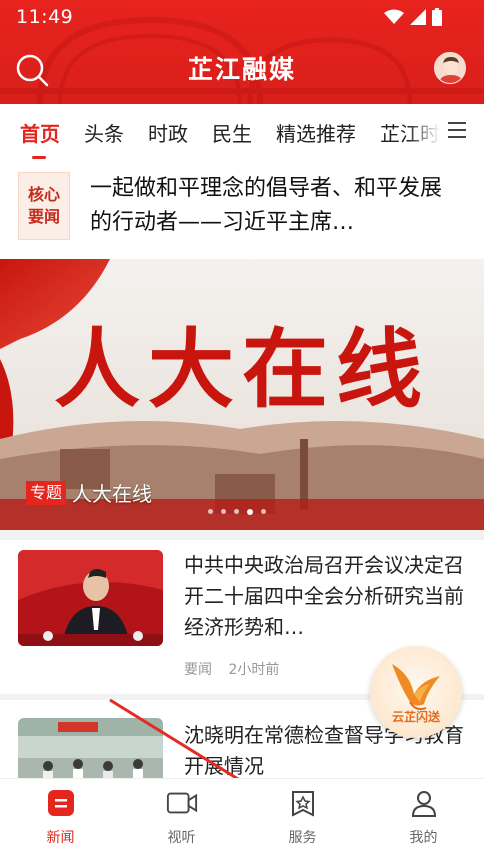 This screenshot has height=860, width=484. I want to click on service-icon, so click(303, 803).